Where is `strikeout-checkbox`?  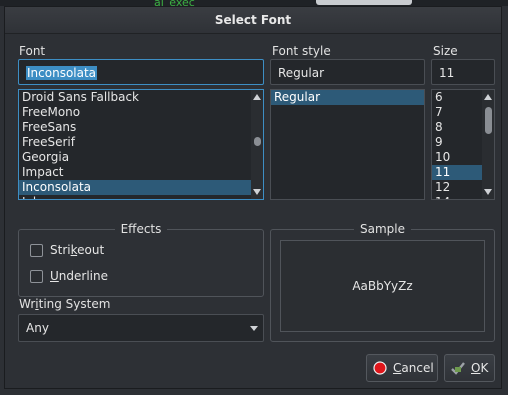
strikeout-checkbox is located at coordinates (36, 250).